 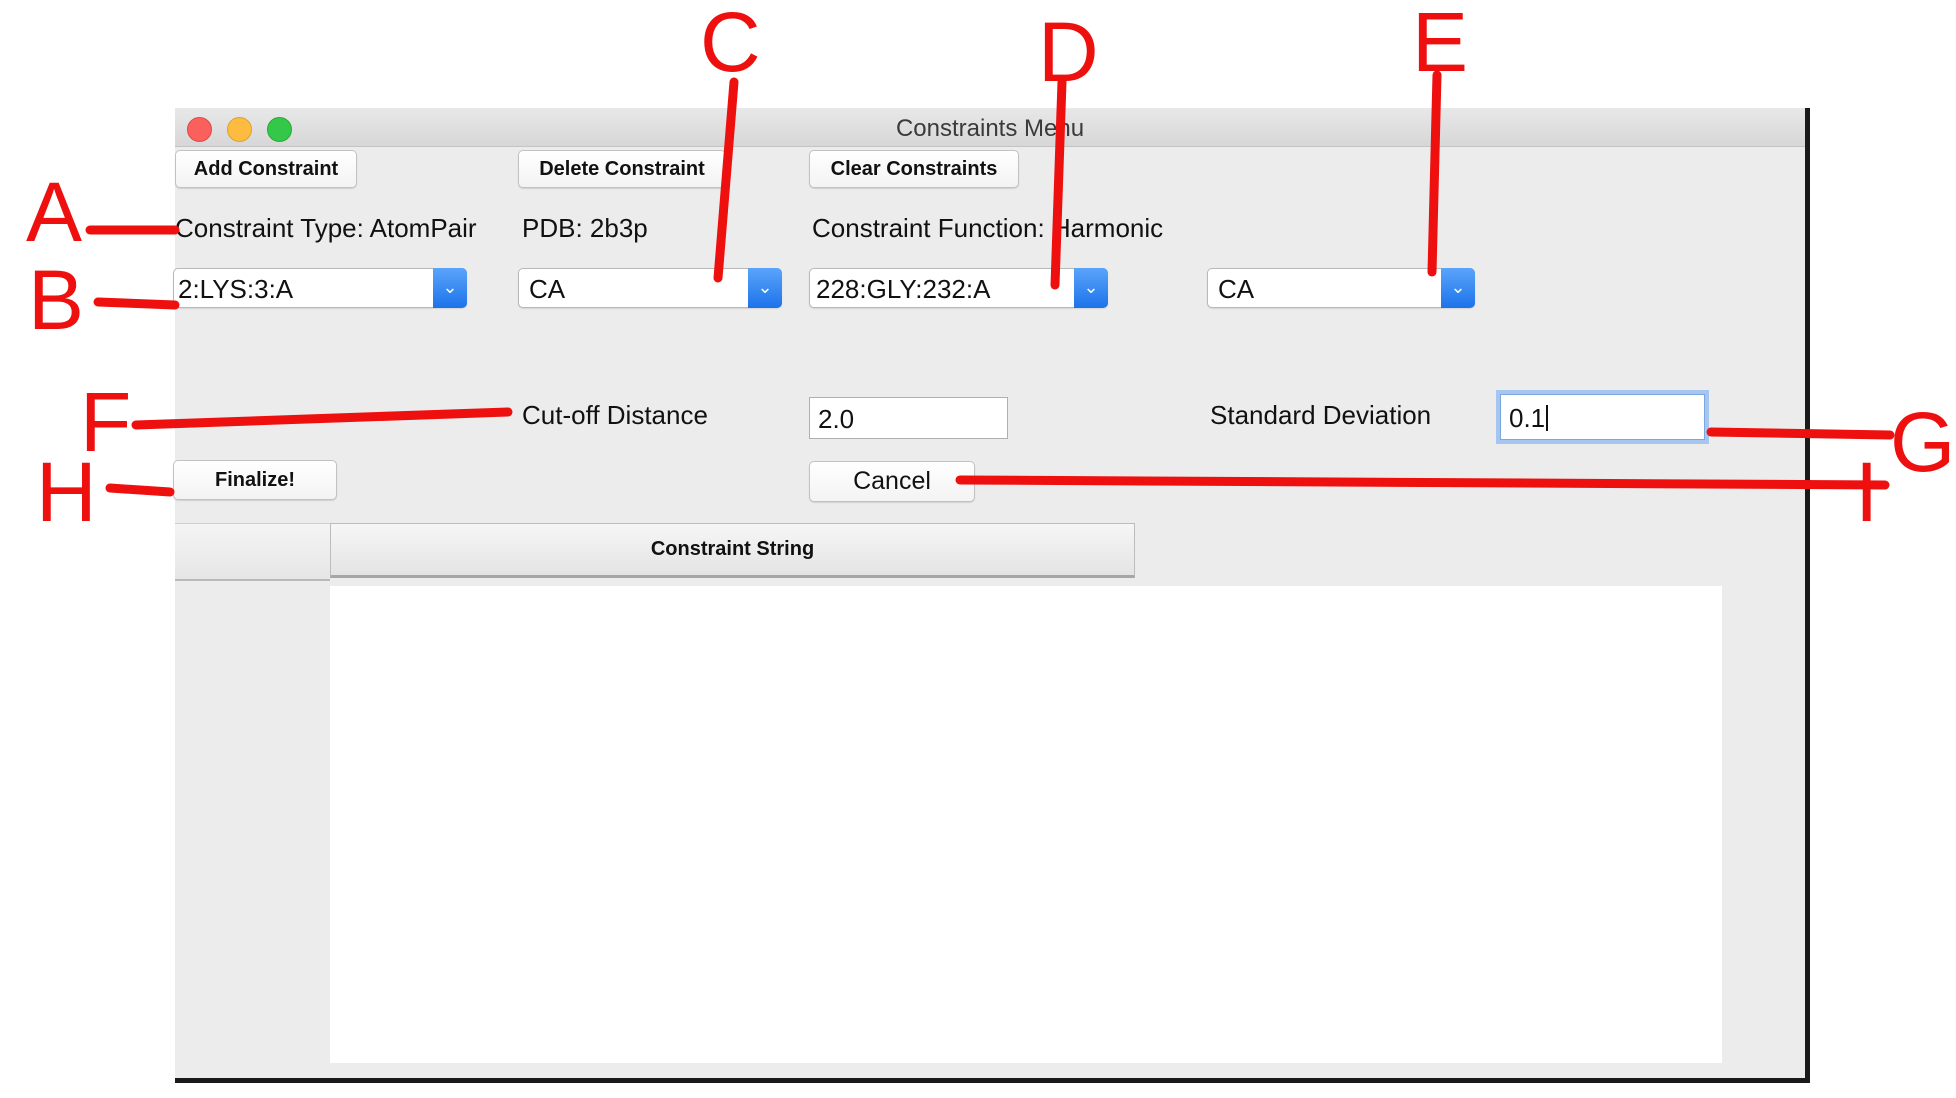 I want to click on annotation-letter-a: A, so click(x=54, y=212).